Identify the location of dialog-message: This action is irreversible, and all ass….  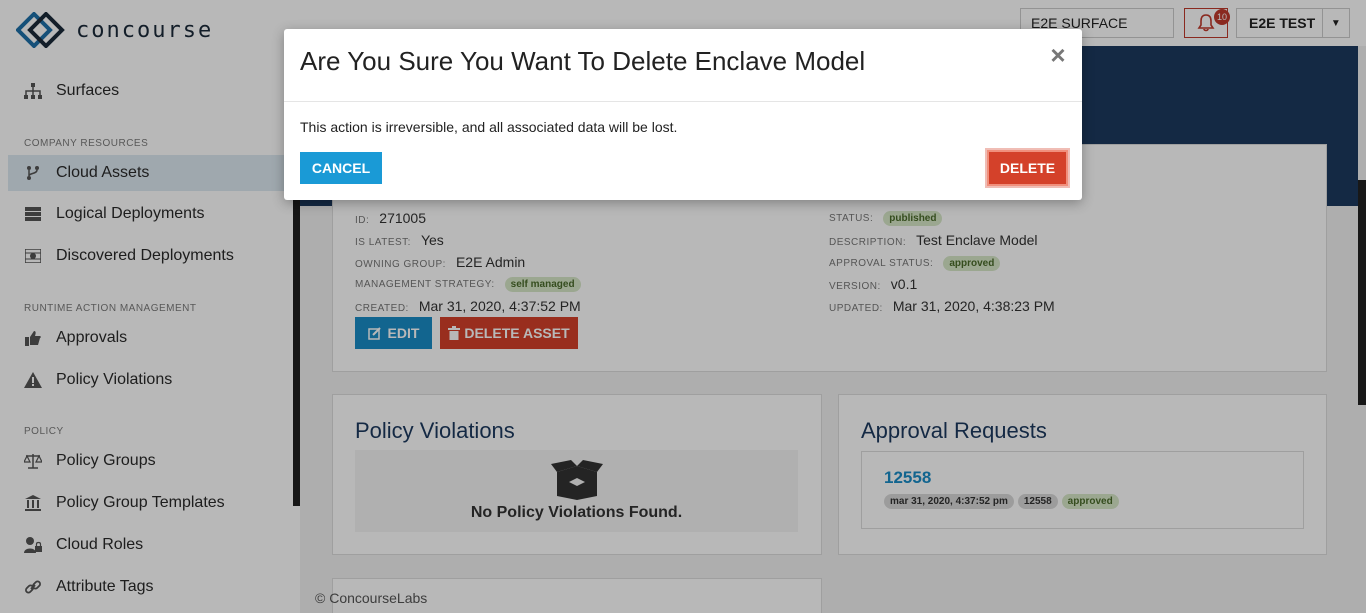
(489, 127).